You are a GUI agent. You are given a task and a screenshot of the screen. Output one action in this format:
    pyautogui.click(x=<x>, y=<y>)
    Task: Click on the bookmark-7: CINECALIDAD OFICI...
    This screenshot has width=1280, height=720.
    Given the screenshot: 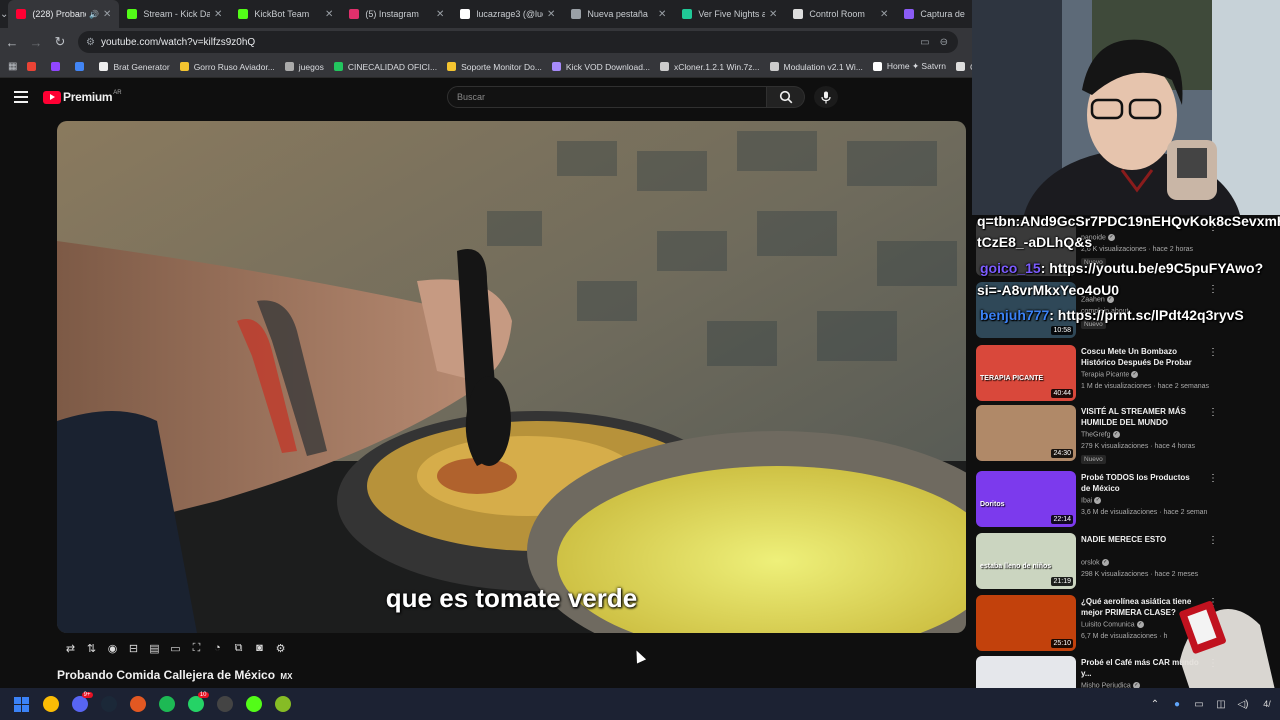 What is the action you would take?
    pyautogui.click(x=385, y=67)
    